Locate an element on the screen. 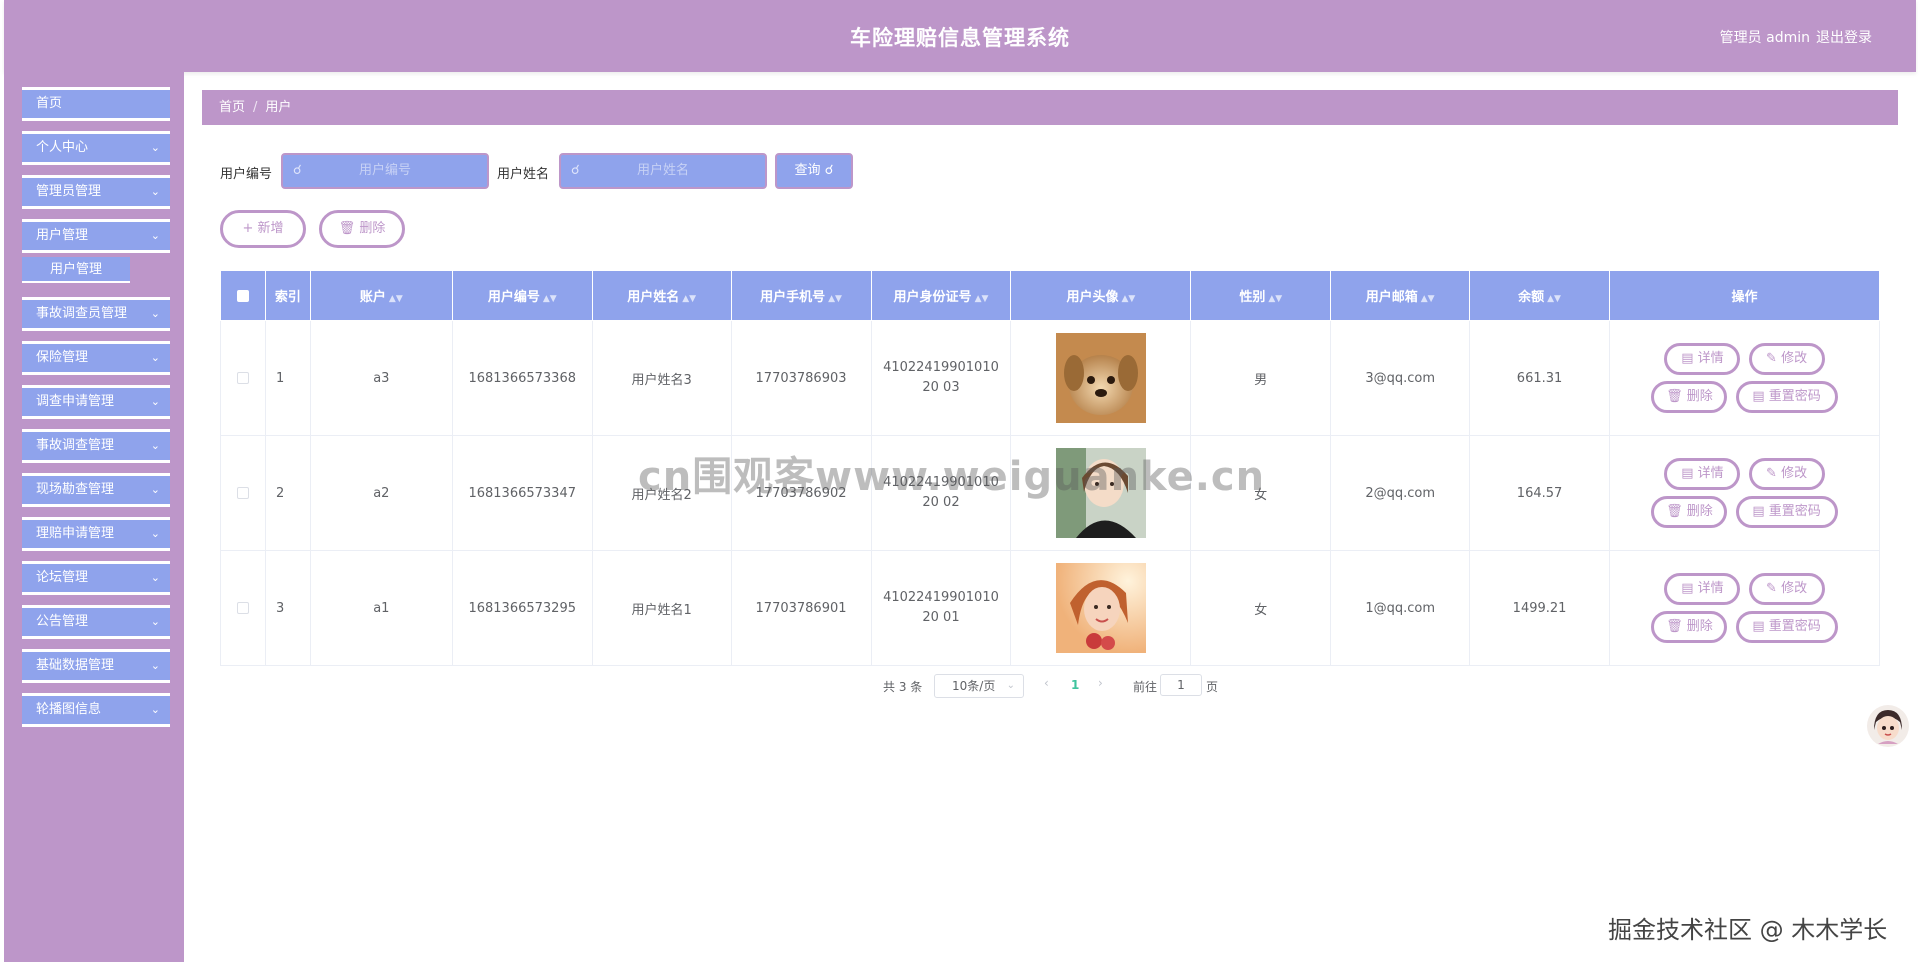 The width and height of the screenshot is (1920, 966). sidebar-subitem-users: 用户管理 is located at coordinates (76, 270).